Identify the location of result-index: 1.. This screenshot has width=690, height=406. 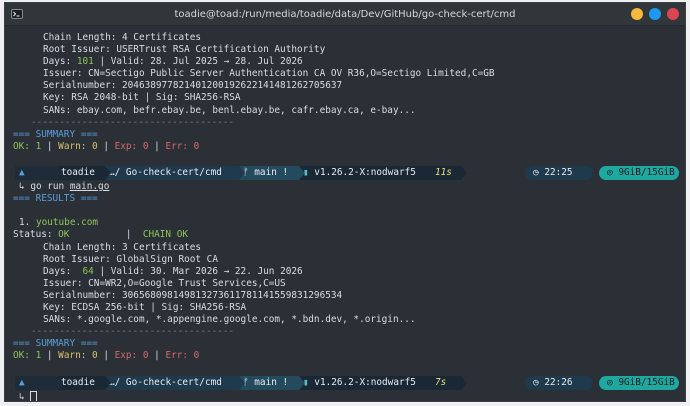
(25, 223).